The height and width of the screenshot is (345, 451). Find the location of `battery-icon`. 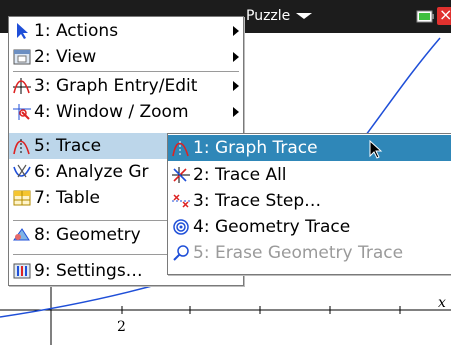

battery-icon is located at coordinates (425, 16).